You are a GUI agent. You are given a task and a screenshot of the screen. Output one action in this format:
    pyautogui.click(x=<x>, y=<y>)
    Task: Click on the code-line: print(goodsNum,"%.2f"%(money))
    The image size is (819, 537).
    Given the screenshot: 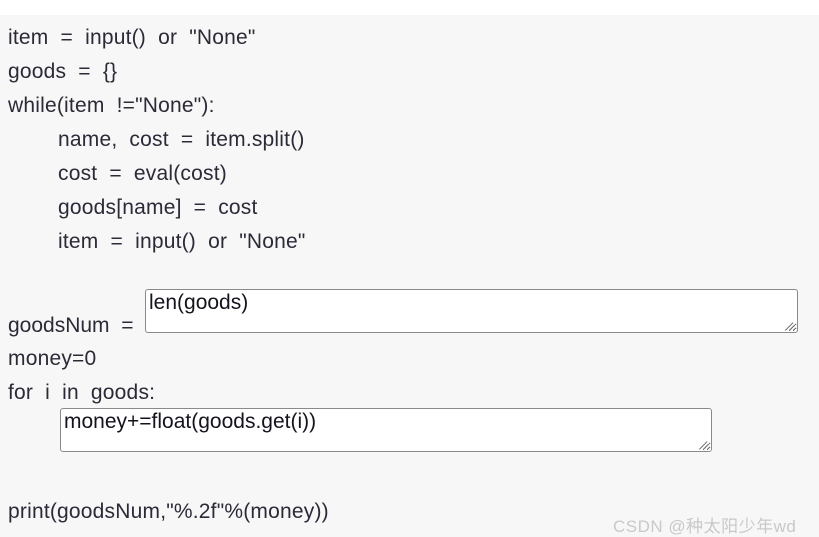 What is the action you would take?
    pyautogui.click(x=168, y=511)
    